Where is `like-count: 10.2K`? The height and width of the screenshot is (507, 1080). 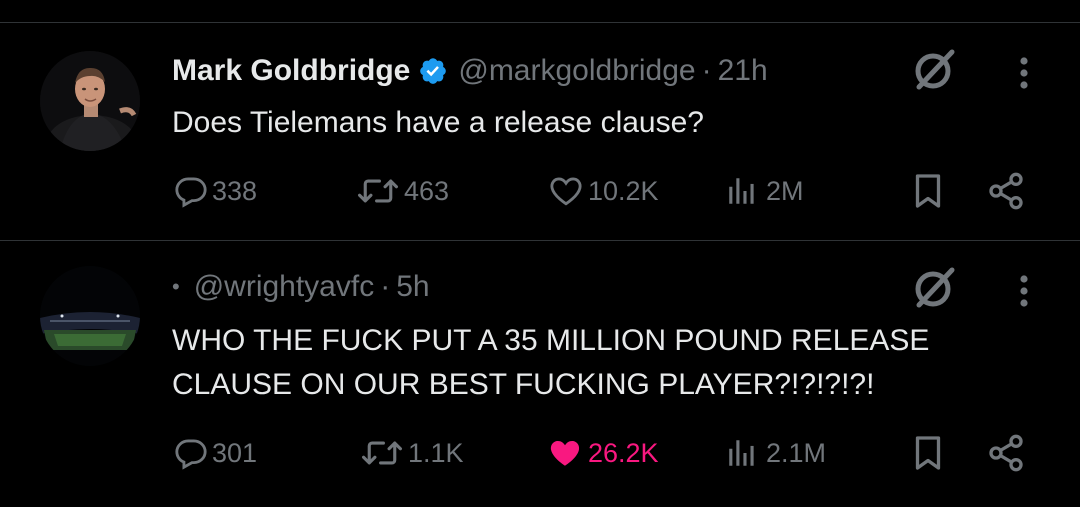
like-count: 10.2K is located at coordinates (623, 190).